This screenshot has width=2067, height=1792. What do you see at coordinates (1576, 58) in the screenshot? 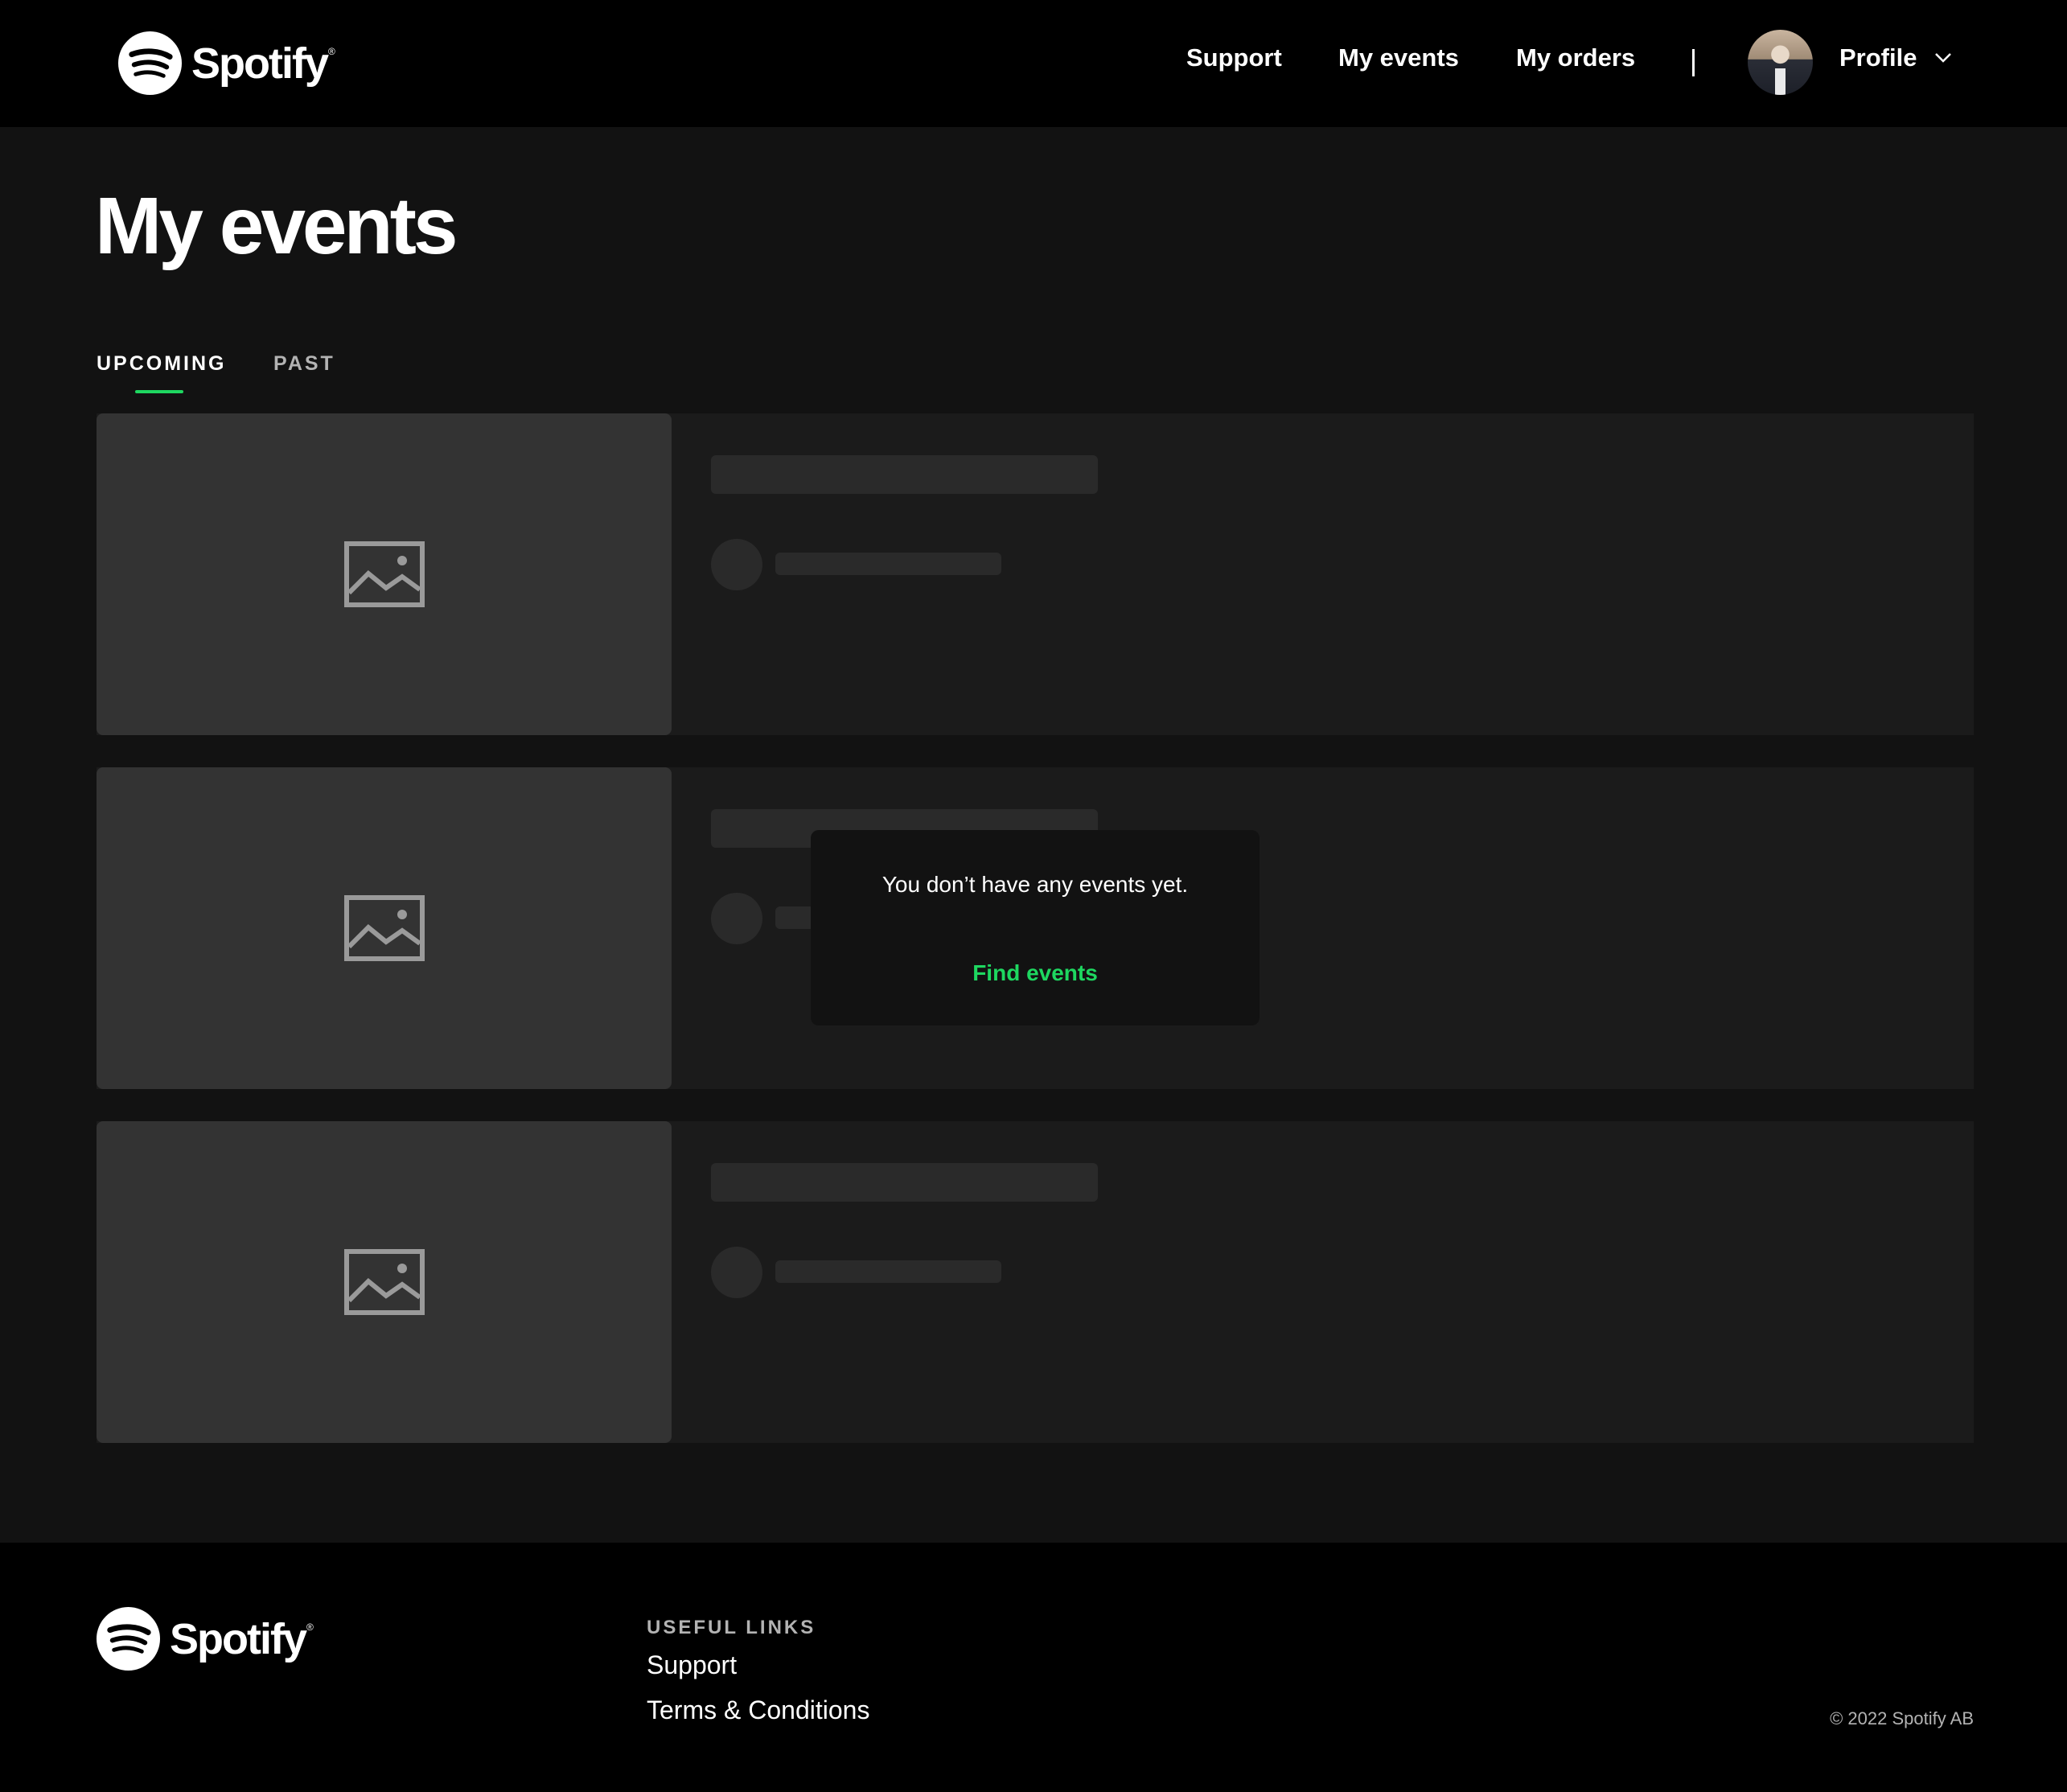
I see `nav-my-orders-link: My orders` at bounding box center [1576, 58].